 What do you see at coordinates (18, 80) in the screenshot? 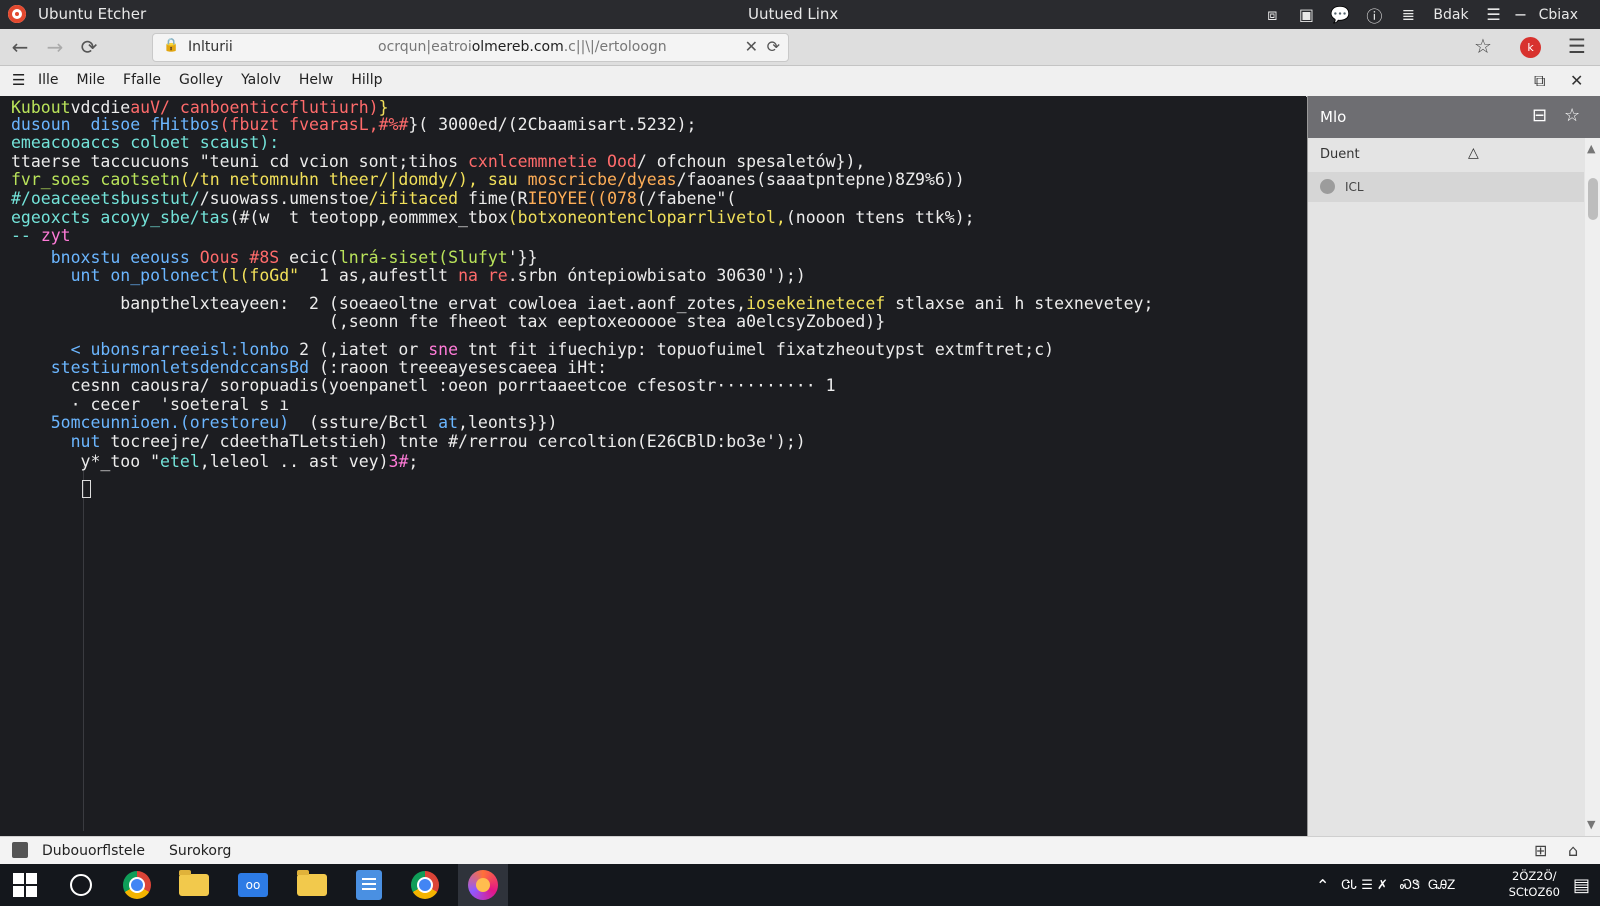
I see `hamburger-icon: ☰` at bounding box center [18, 80].